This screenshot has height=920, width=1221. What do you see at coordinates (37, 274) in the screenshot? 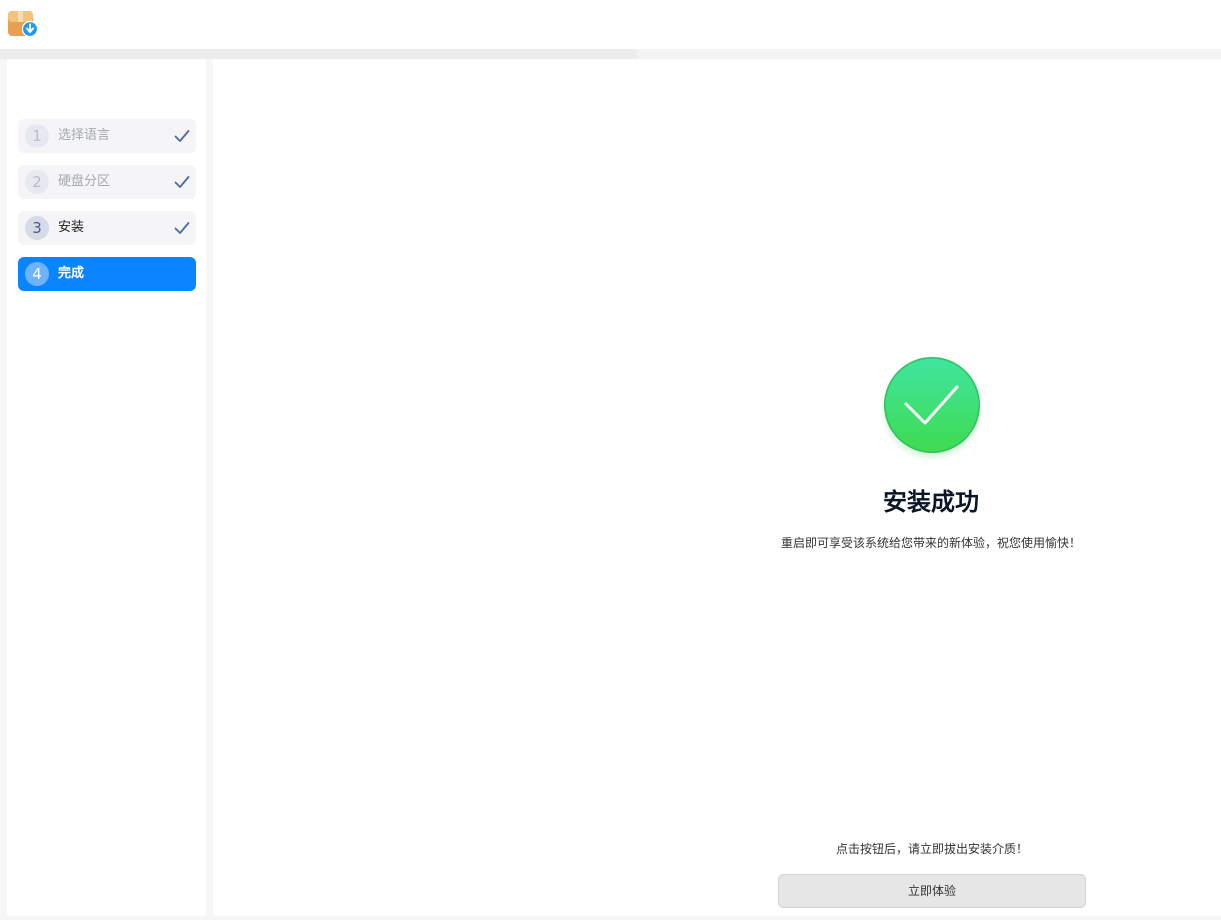
I see `step-number: 4` at bounding box center [37, 274].